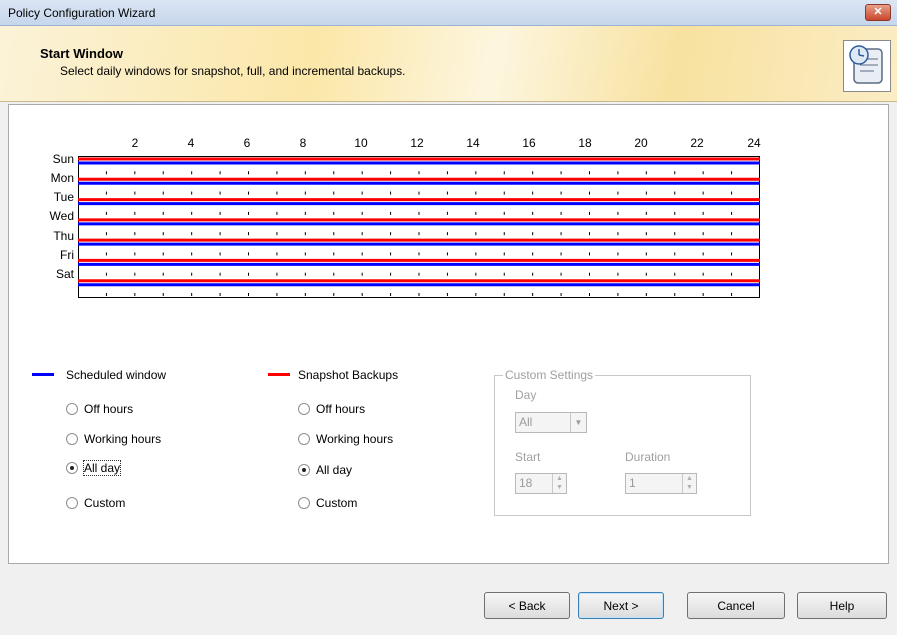  I want to click on hour-label: 6, so click(247, 143).